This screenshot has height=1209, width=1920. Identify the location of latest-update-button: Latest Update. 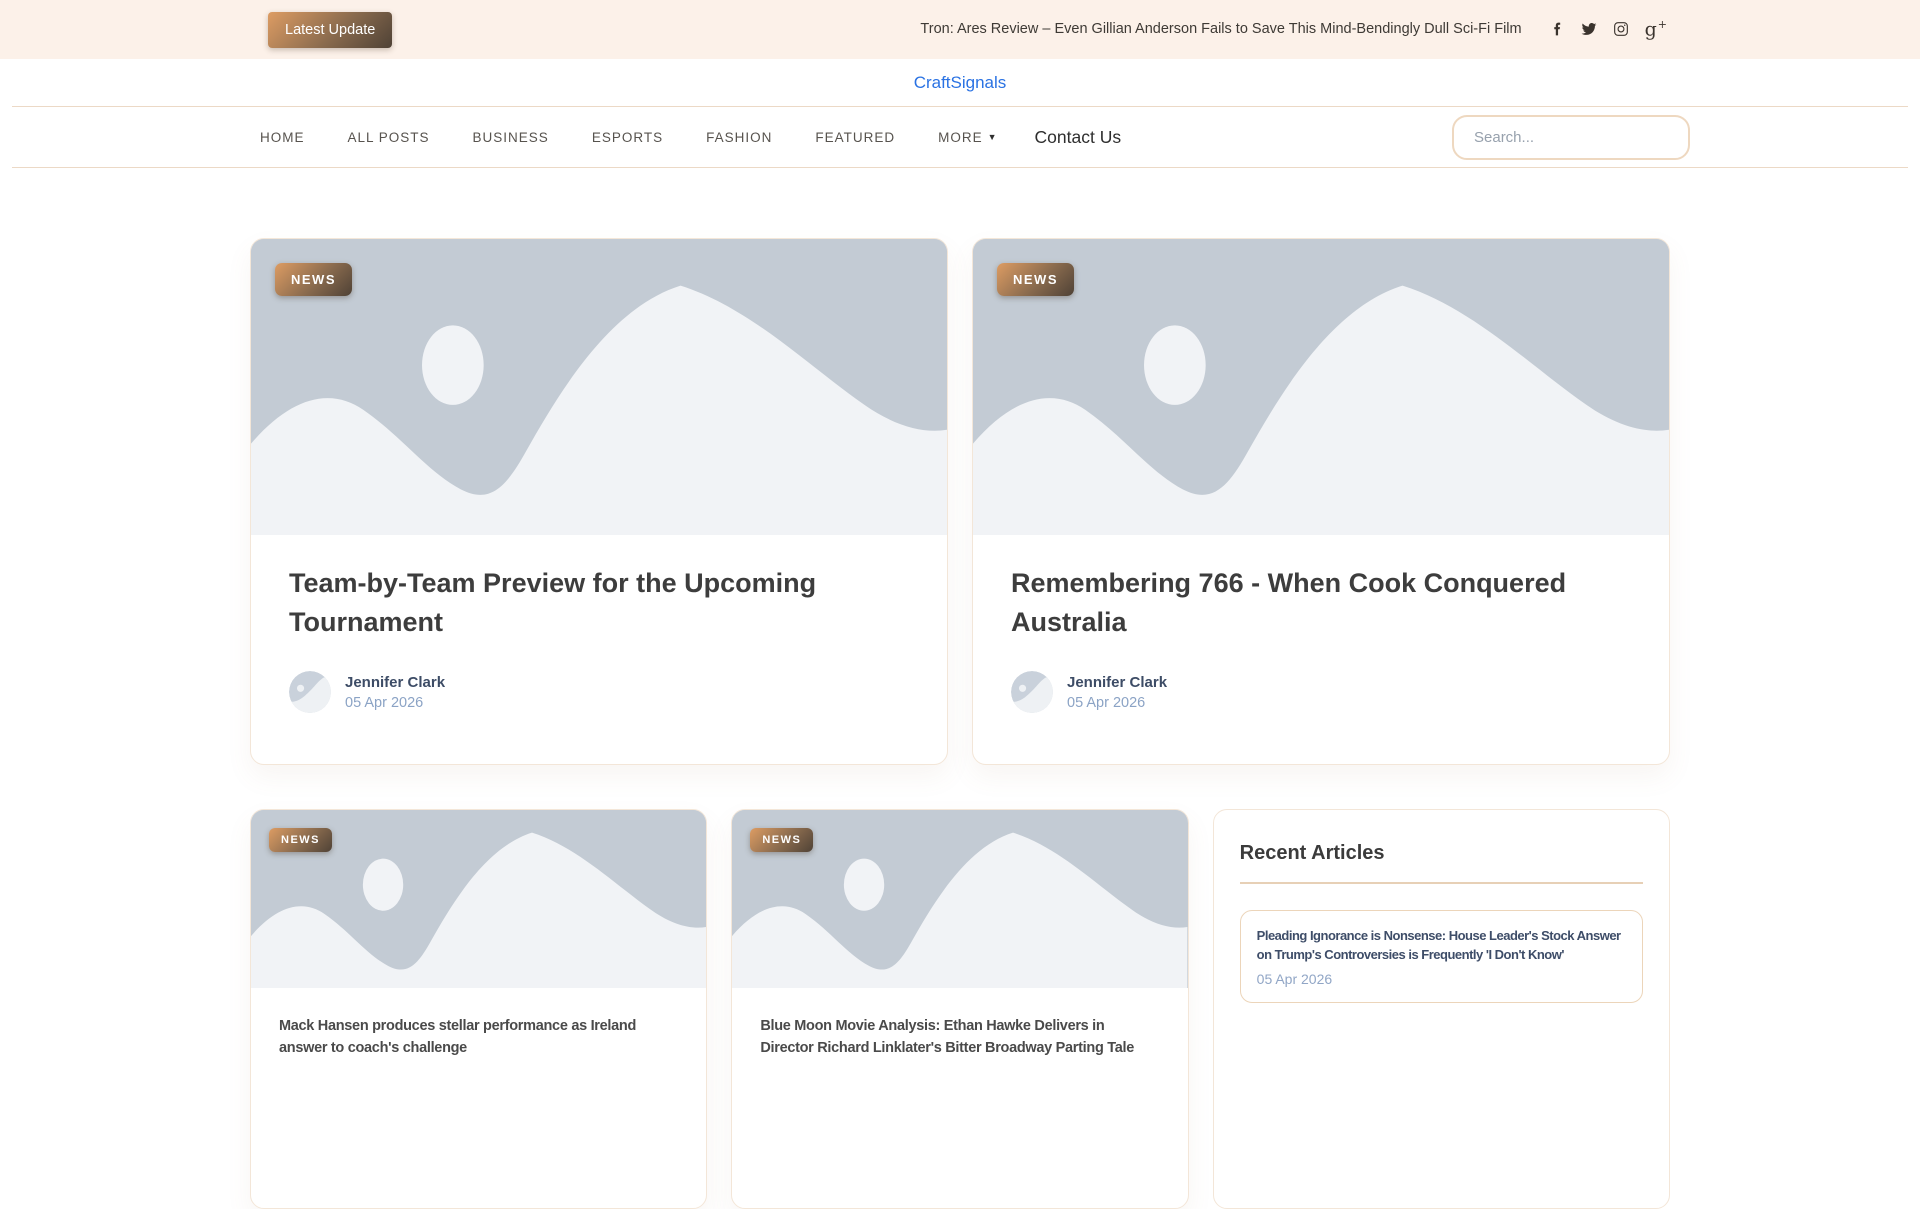
(330, 29).